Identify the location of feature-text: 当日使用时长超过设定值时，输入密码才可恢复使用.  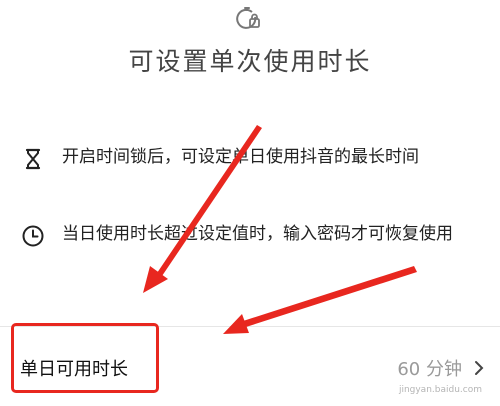
(257, 234).